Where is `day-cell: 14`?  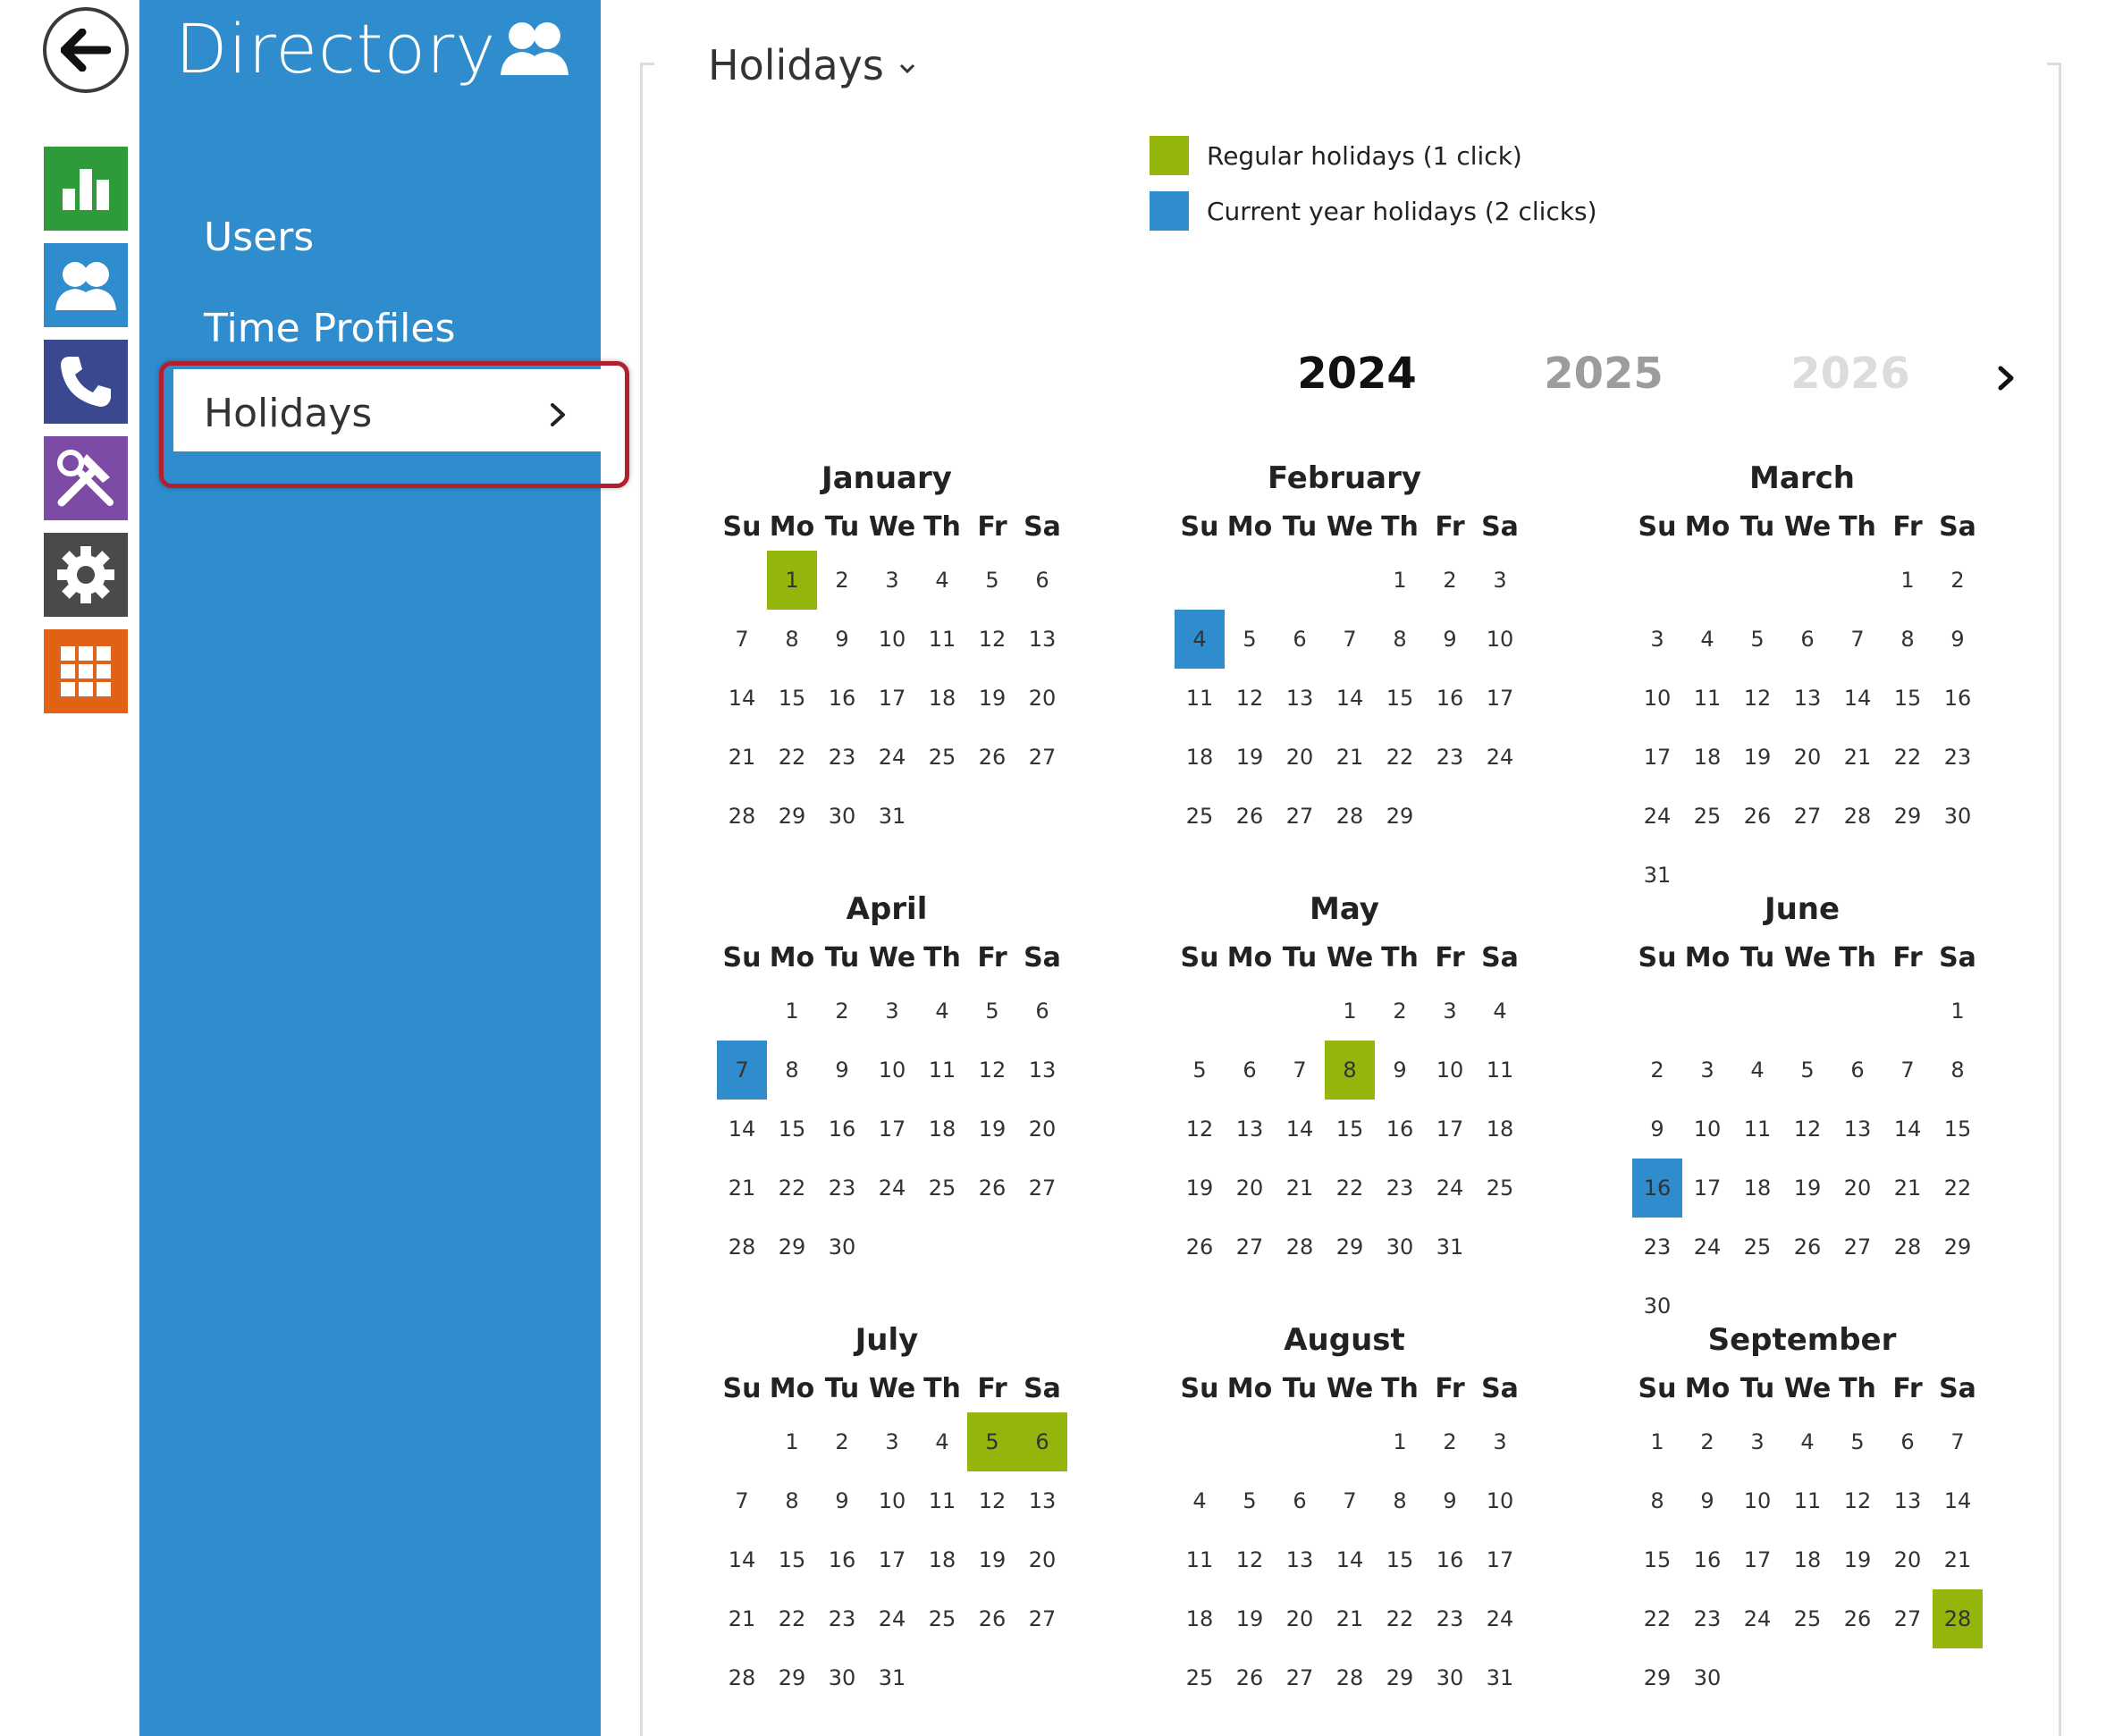 day-cell: 14 is located at coordinates (1350, 1559).